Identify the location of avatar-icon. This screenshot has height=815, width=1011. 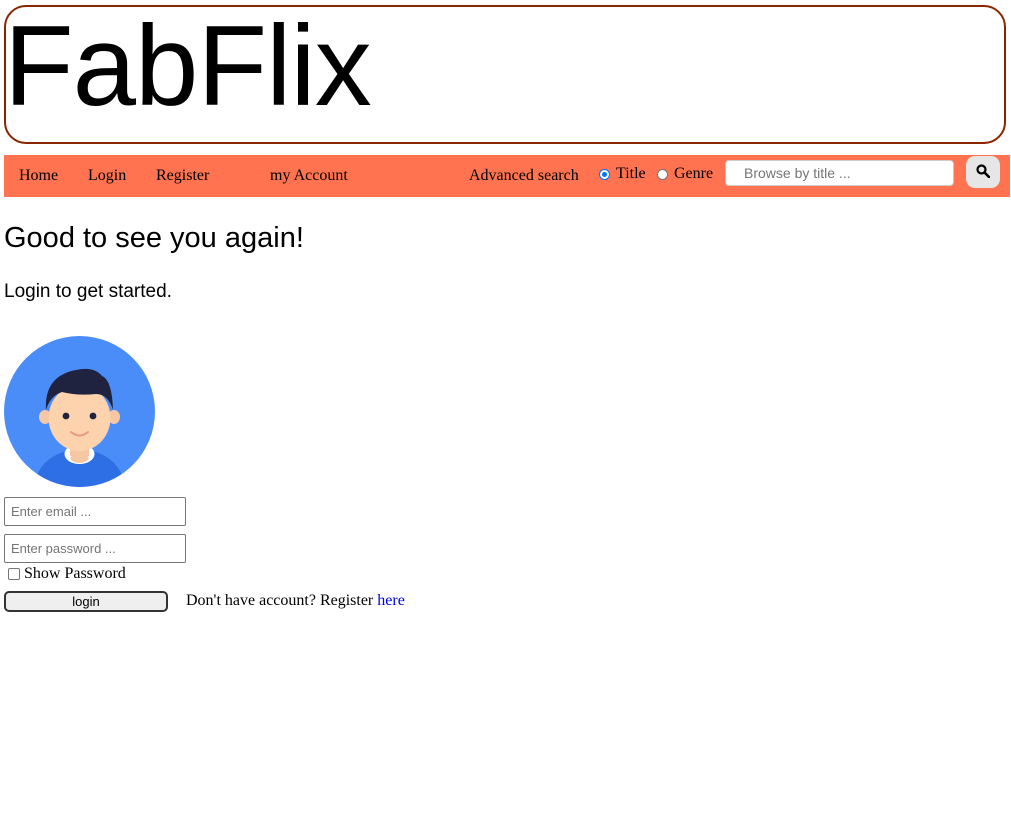
(79, 411).